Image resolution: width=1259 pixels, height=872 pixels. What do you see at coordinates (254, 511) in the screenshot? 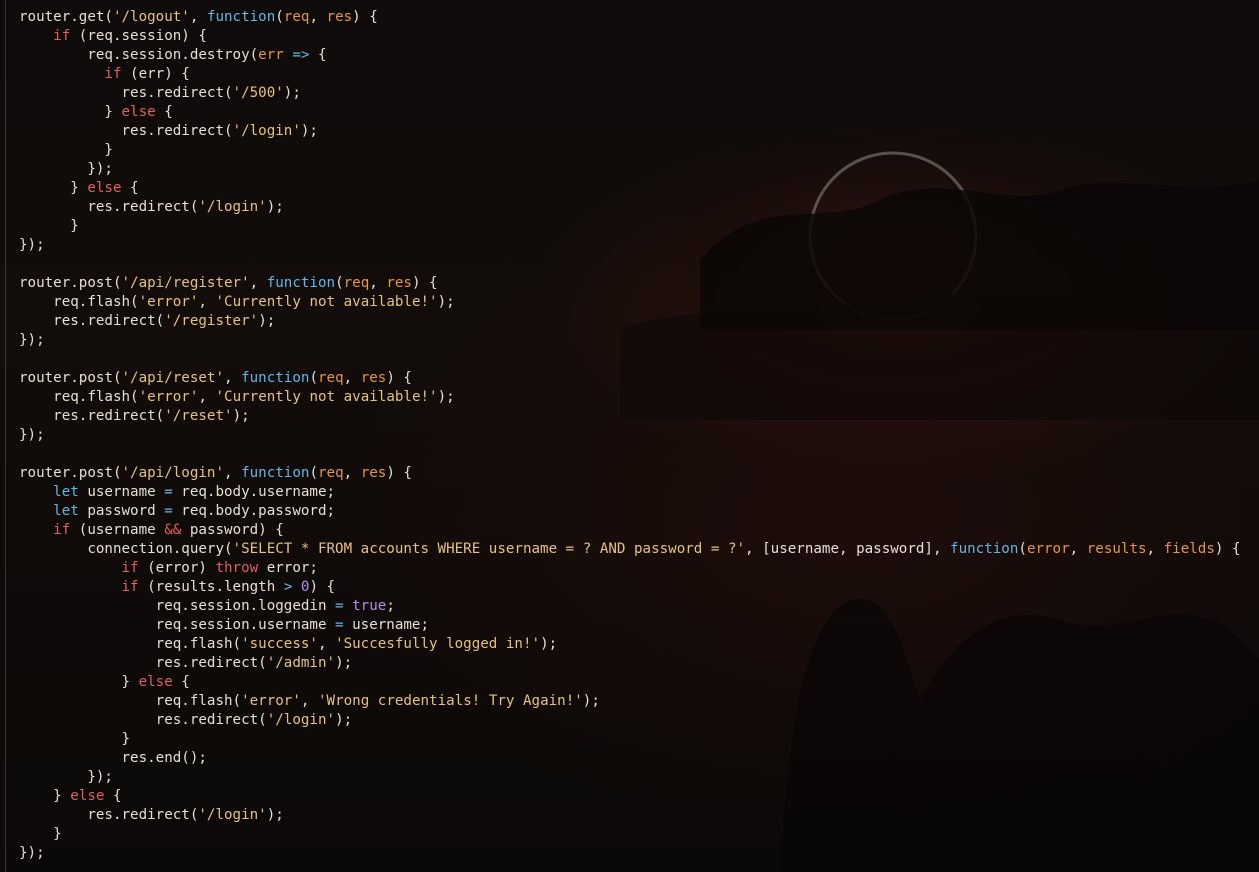
I see `code-text: req.body.password;` at bounding box center [254, 511].